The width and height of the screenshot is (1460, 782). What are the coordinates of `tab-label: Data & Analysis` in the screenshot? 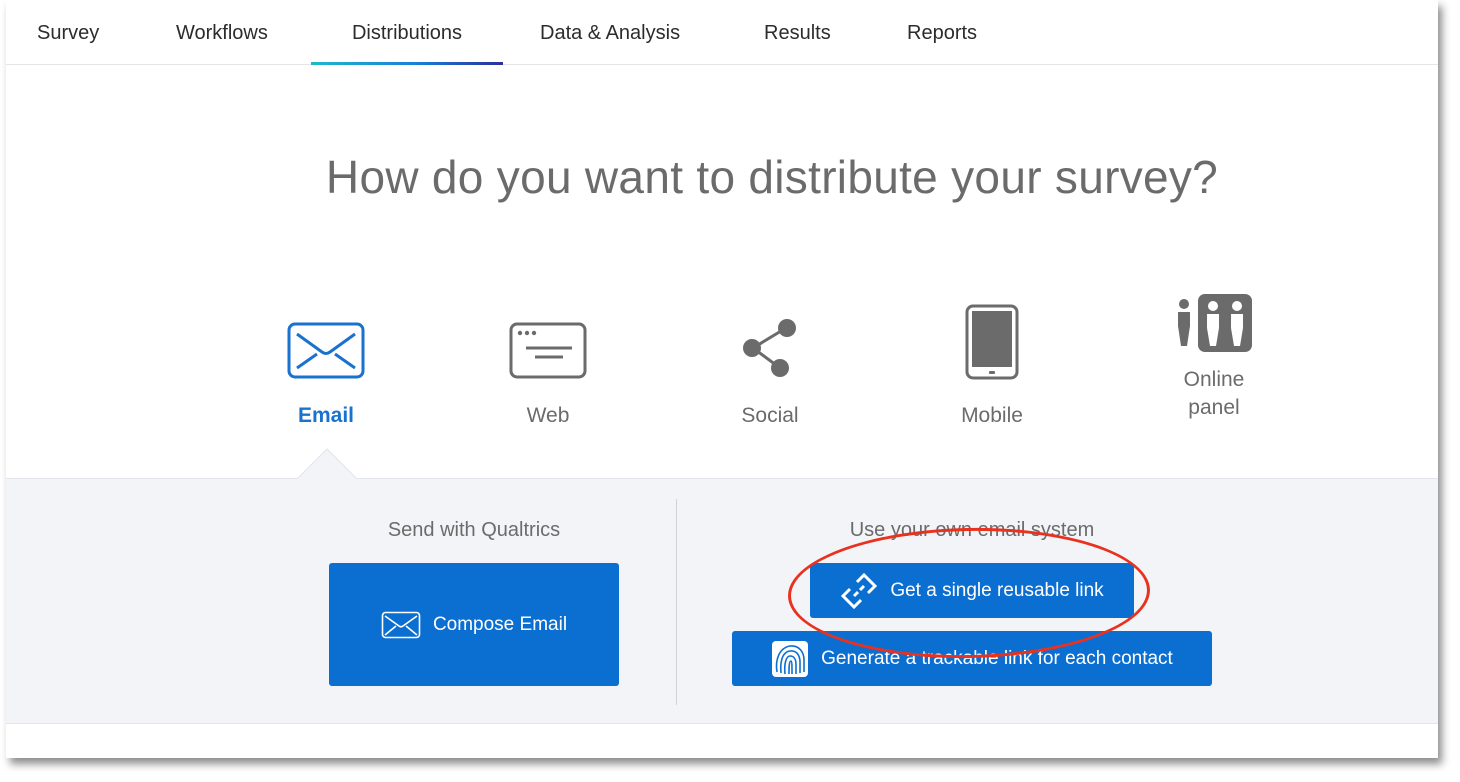 It's located at (610, 33).